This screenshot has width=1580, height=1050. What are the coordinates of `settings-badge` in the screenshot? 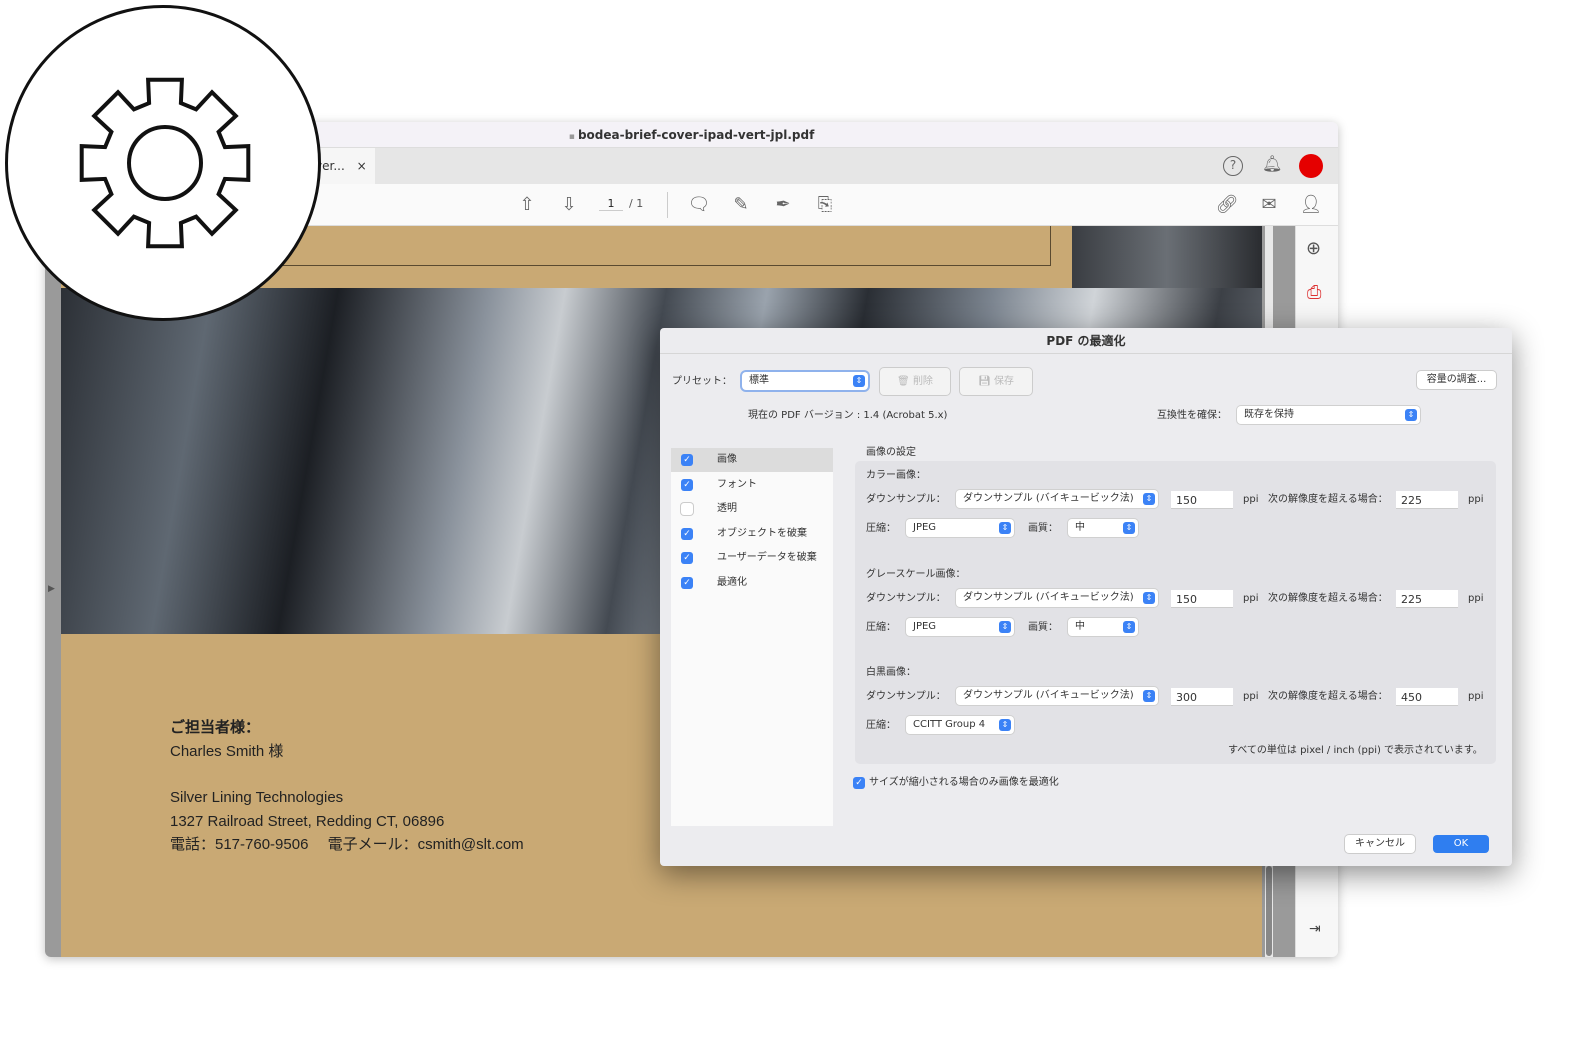 It's located at (163, 163).